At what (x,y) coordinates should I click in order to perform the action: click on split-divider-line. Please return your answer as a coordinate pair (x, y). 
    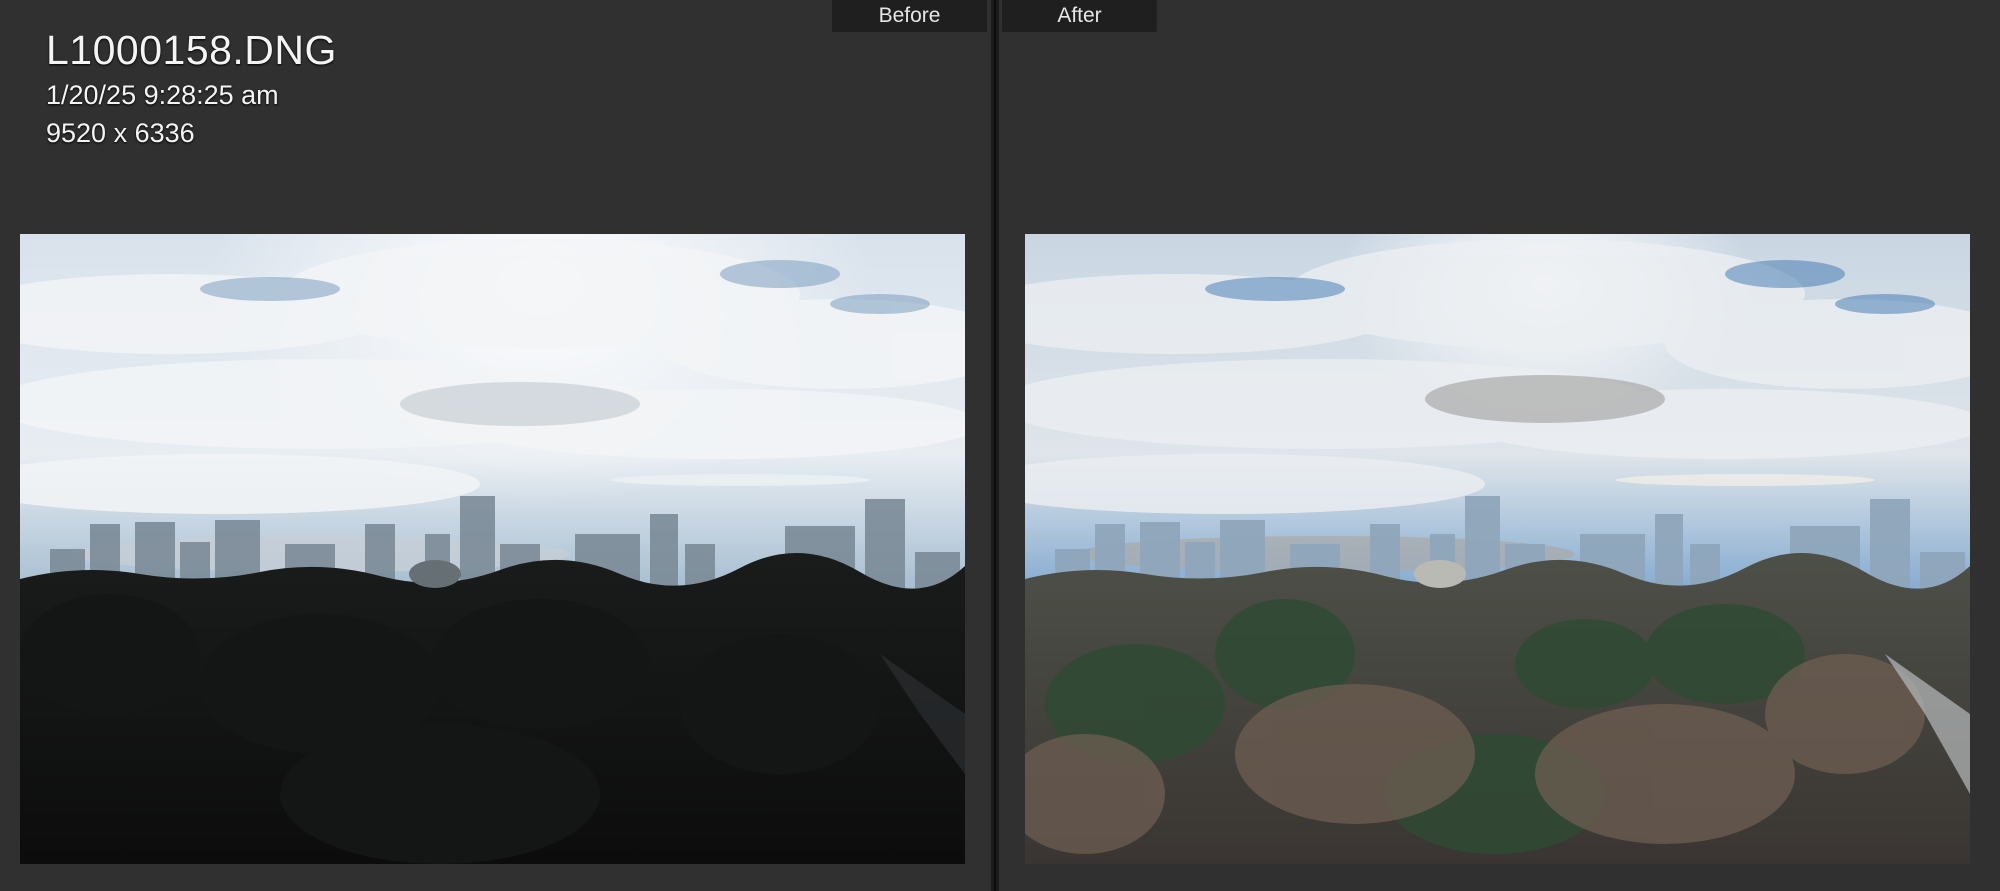
    Looking at the image, I should click on (995, 445).